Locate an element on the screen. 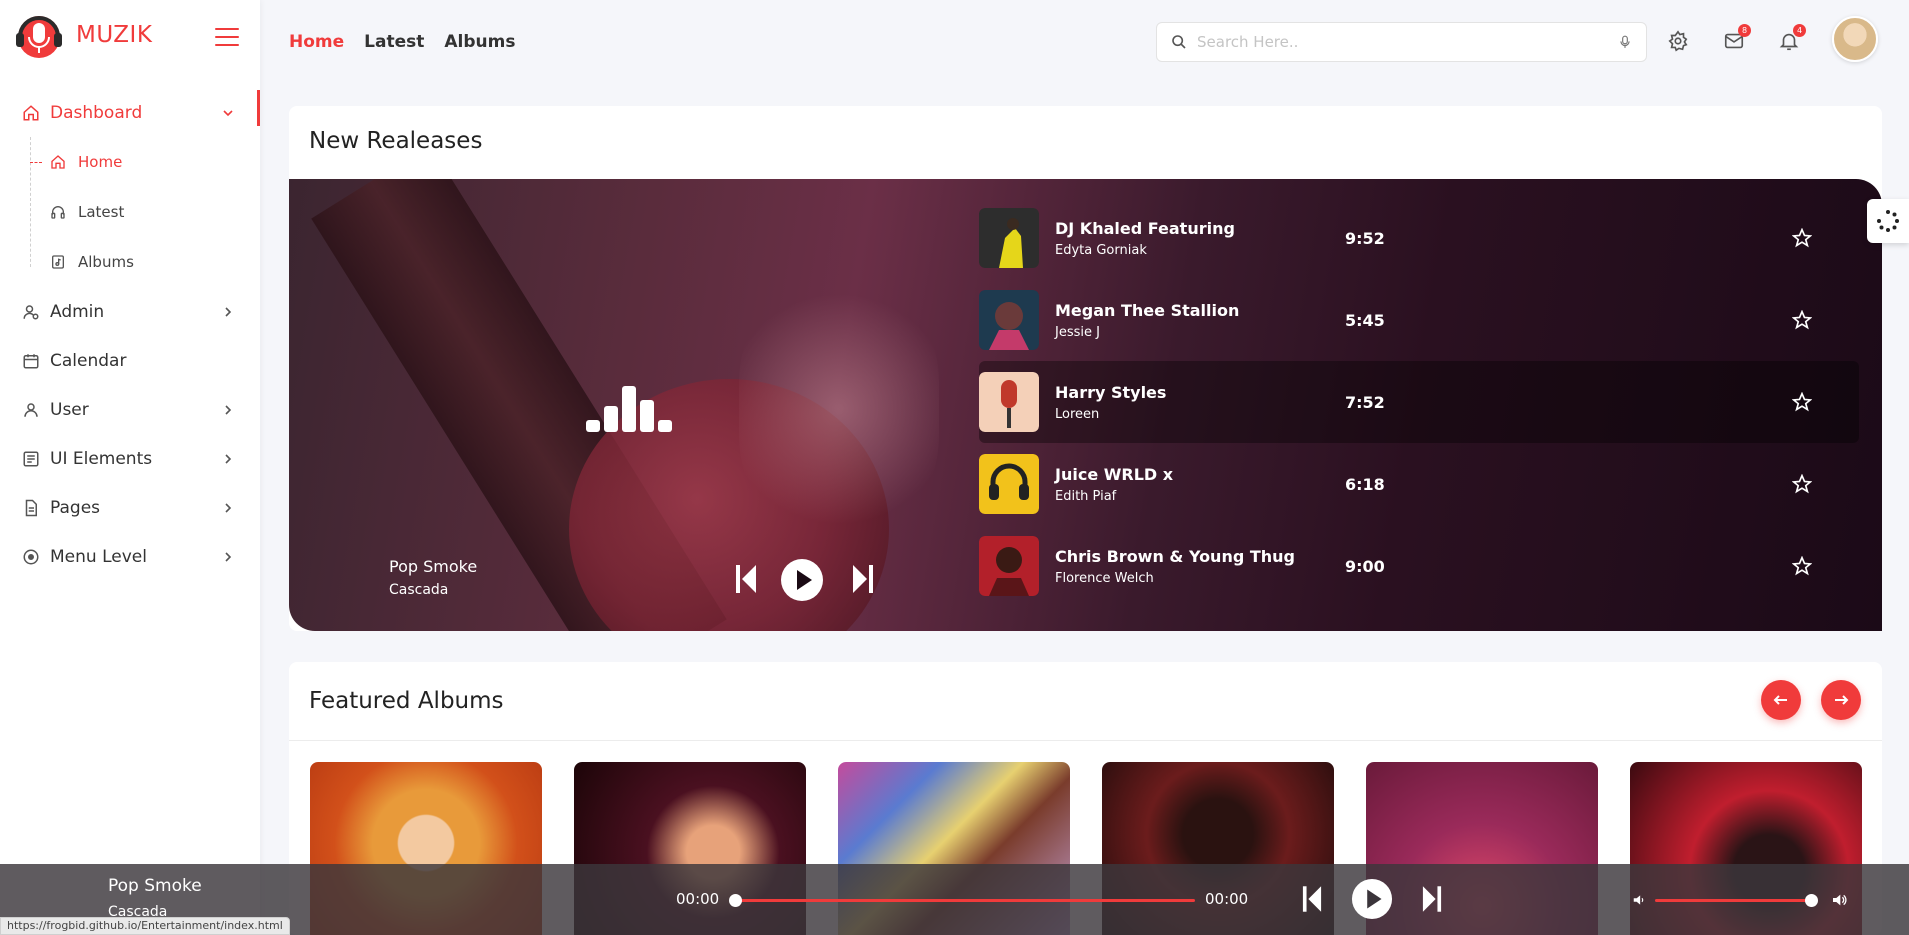  spinner-gear-icon is located at coordinates (1888, 221).